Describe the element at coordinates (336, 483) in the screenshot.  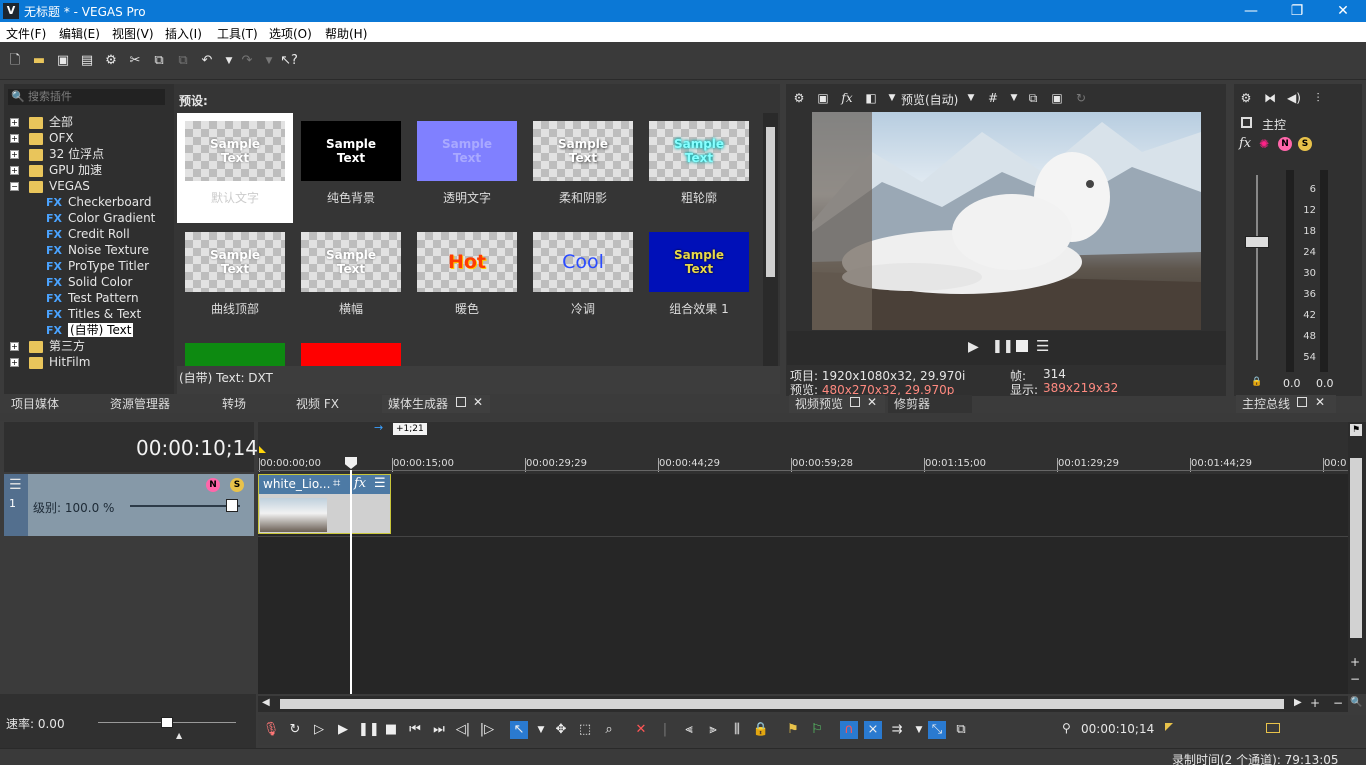
I see `clip-crop-icon: ⌗` at that location.